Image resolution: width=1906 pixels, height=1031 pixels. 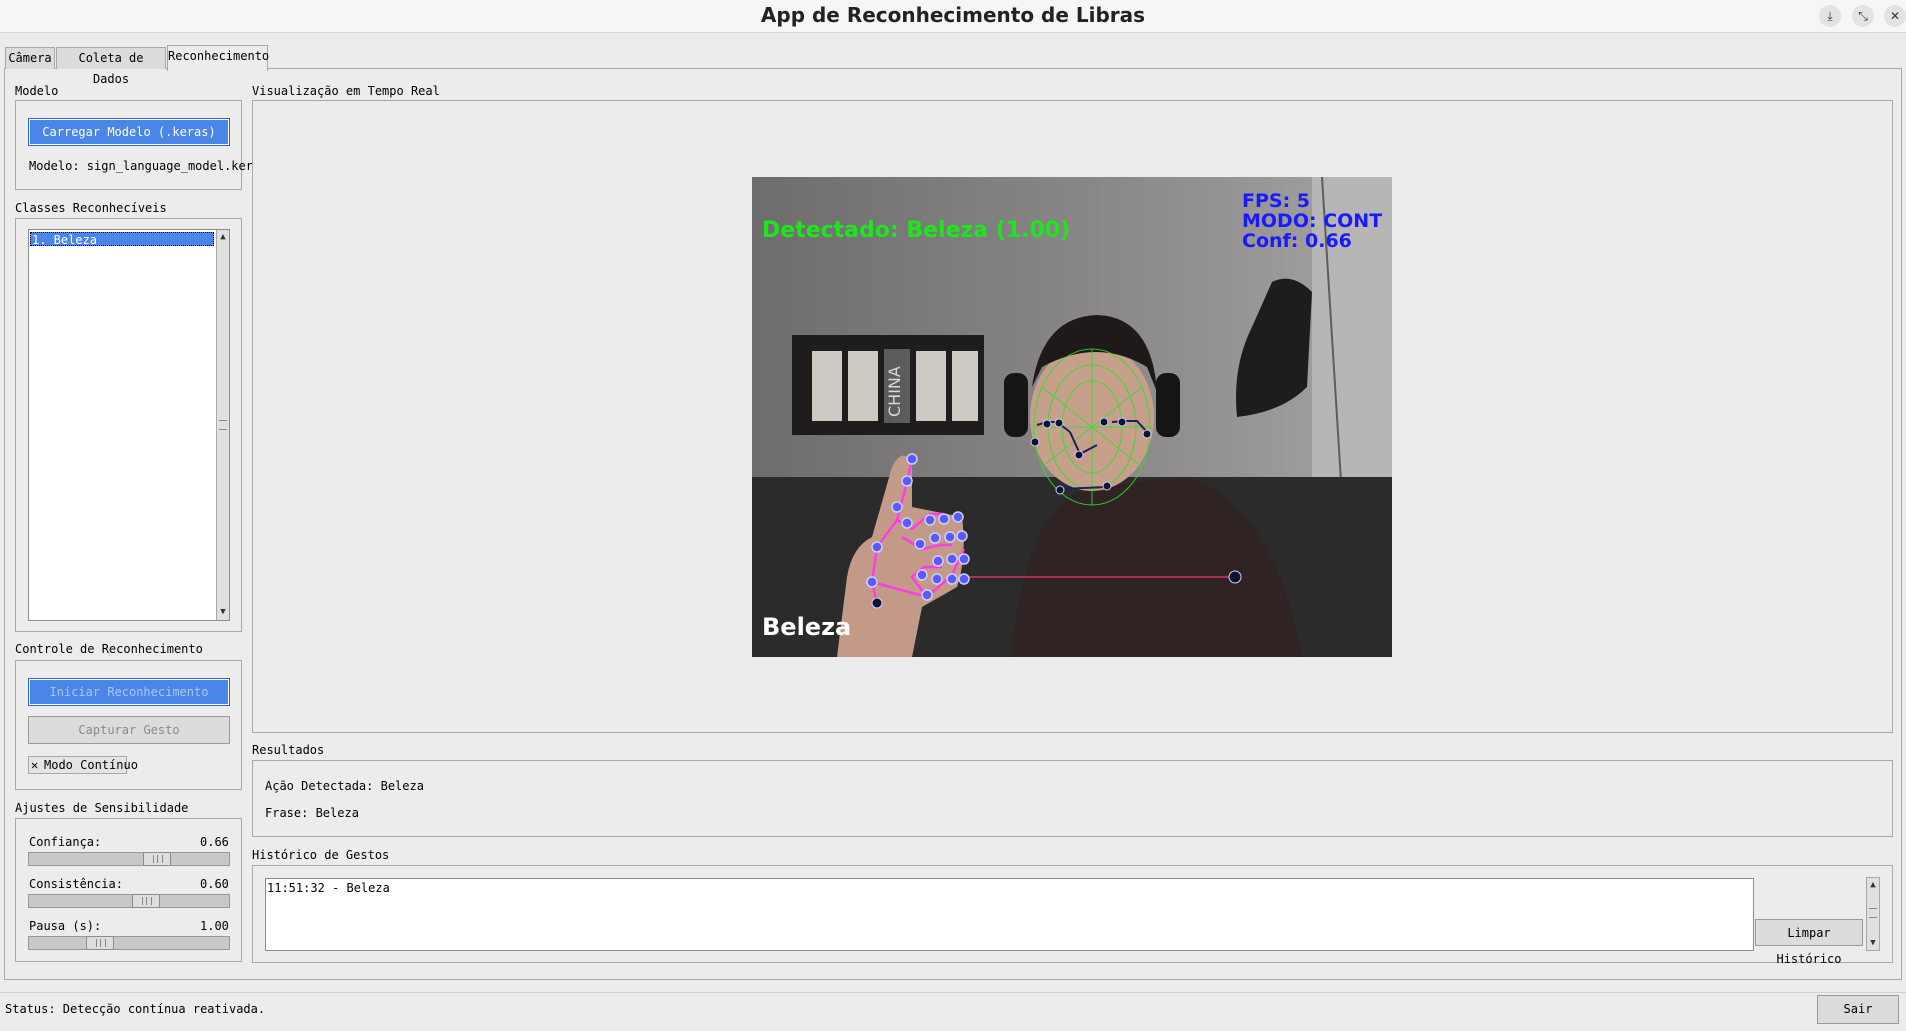 I want to click on control-group-label: Controle de Reconhecimento, so click(x=109, y=649).